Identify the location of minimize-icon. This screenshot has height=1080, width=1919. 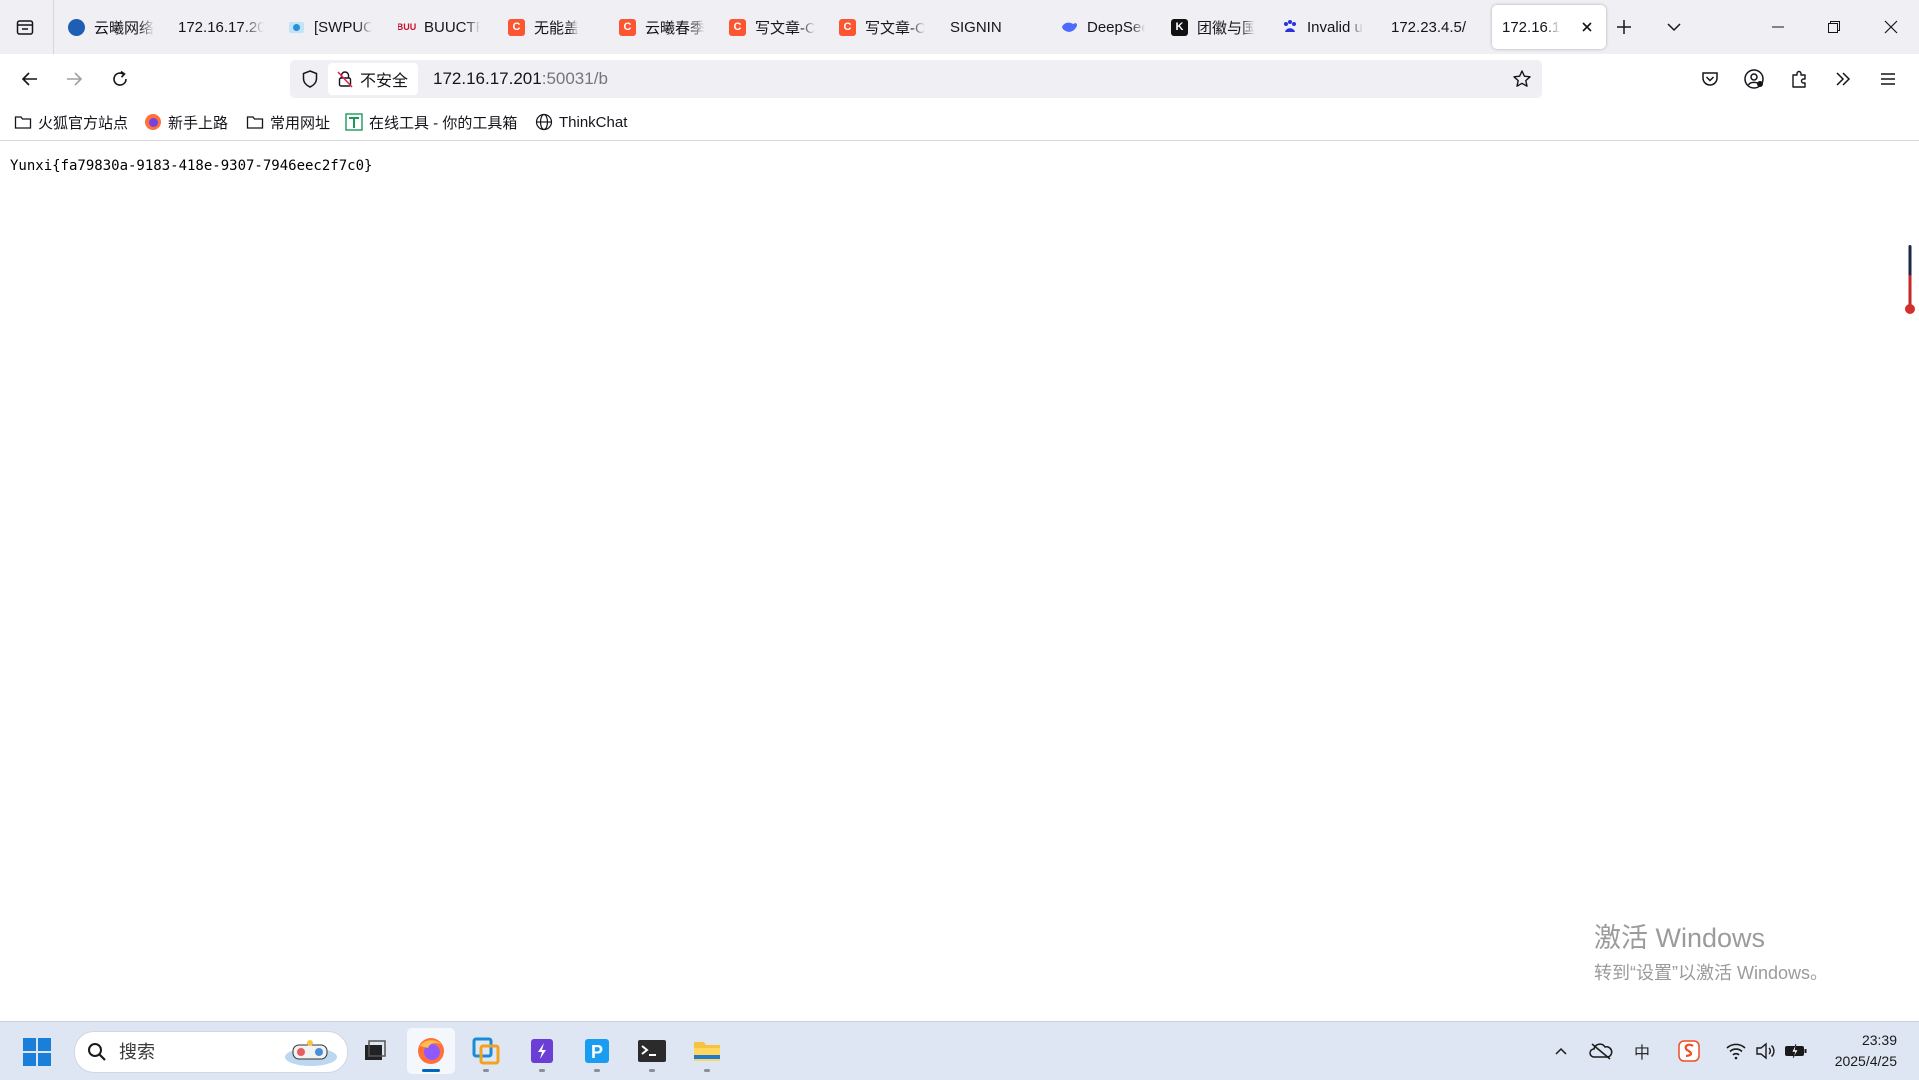
(1778, 27).